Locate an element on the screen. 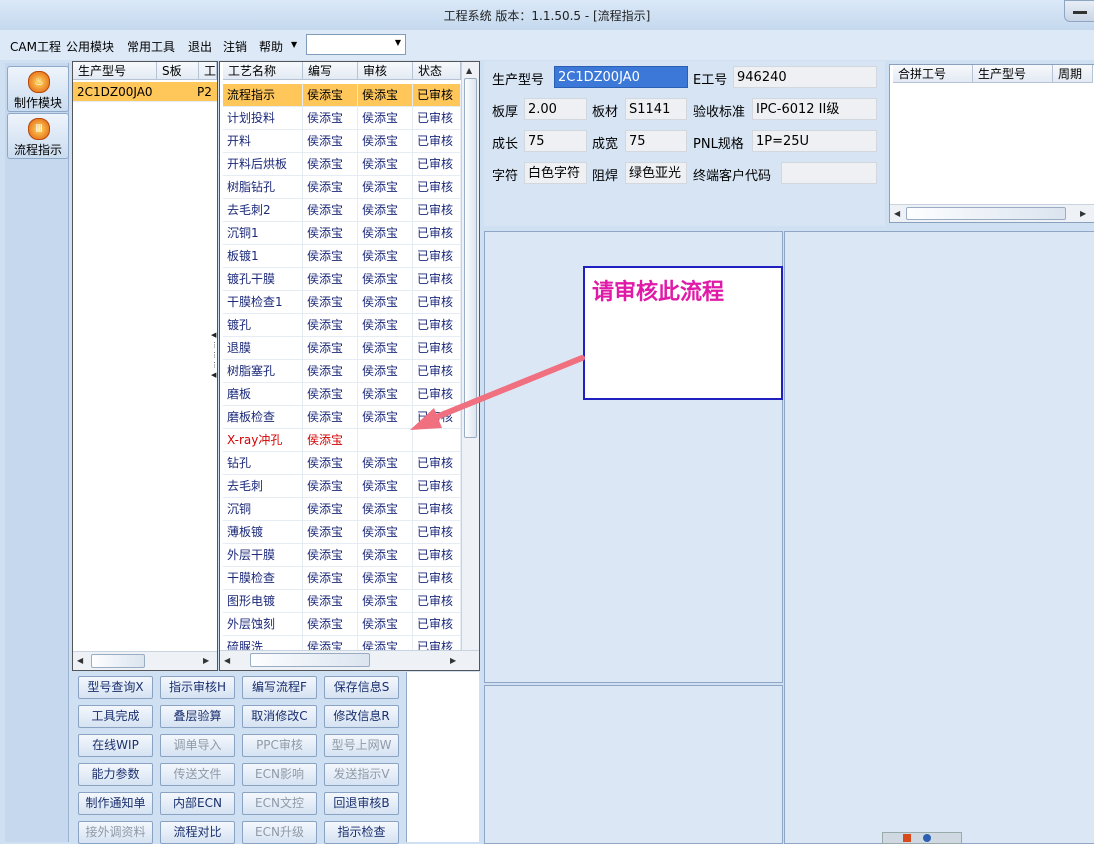  field-standard: IPC-6012 II级 is located at coordinates (814, 109).